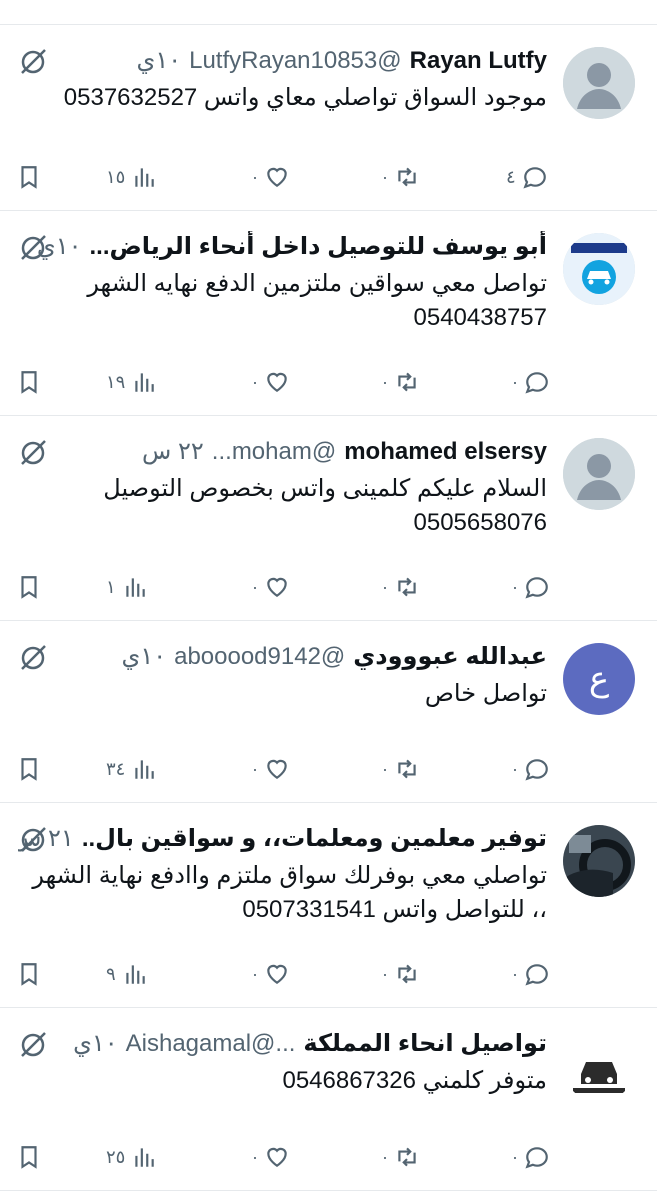 This screenshot has width=657, height=1200. What do you see at coordinates (116, 381) in the screenshot?
I see `views-count: ١٩` at bounding box center [116, 381].